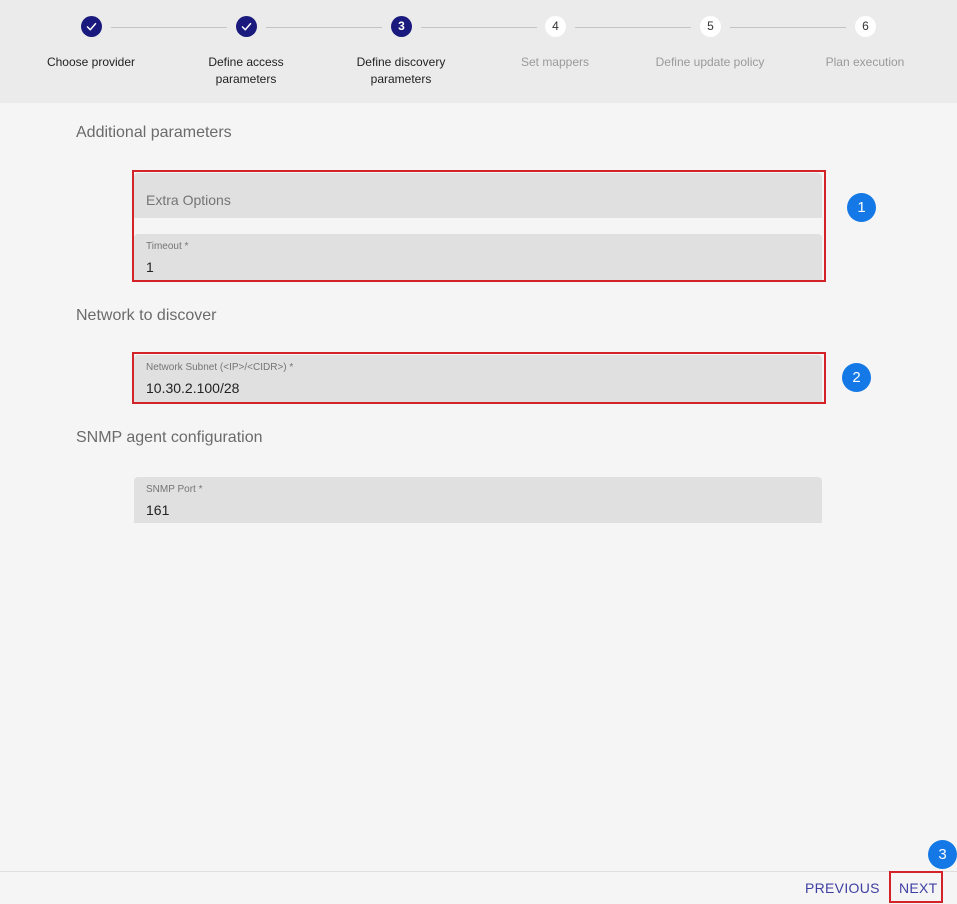 This screenshot has height=904, width=957. Describe the element at coordinates (158, 510) in the screenshot. I see `snmp-port-value: 161` at that location.